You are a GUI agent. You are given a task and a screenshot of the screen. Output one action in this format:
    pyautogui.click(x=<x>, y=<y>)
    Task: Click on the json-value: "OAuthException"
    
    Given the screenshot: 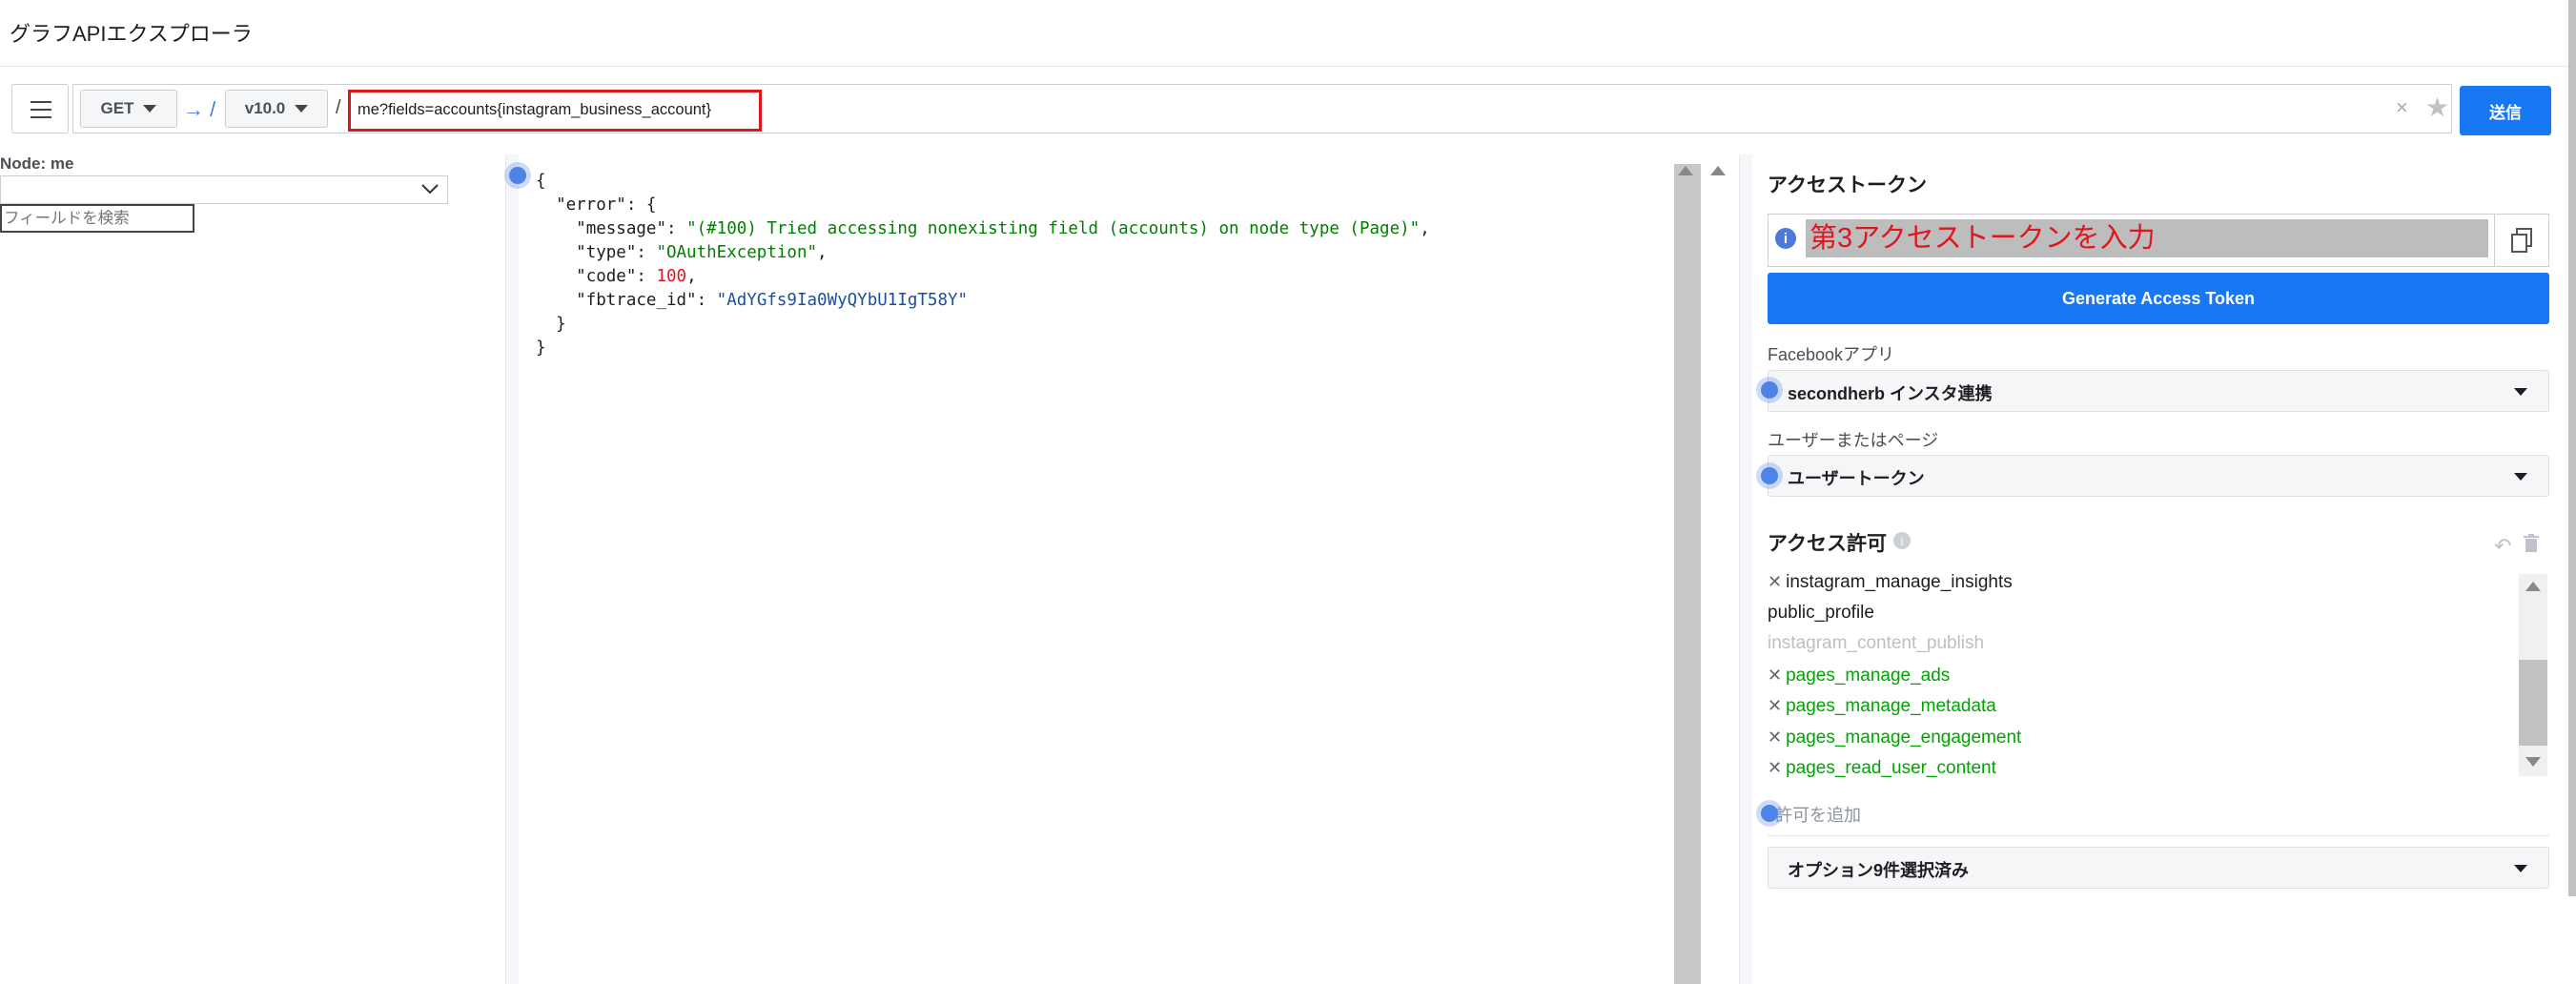 What is the action you would take?
    pyautogui.click(x=737, y=252)
    